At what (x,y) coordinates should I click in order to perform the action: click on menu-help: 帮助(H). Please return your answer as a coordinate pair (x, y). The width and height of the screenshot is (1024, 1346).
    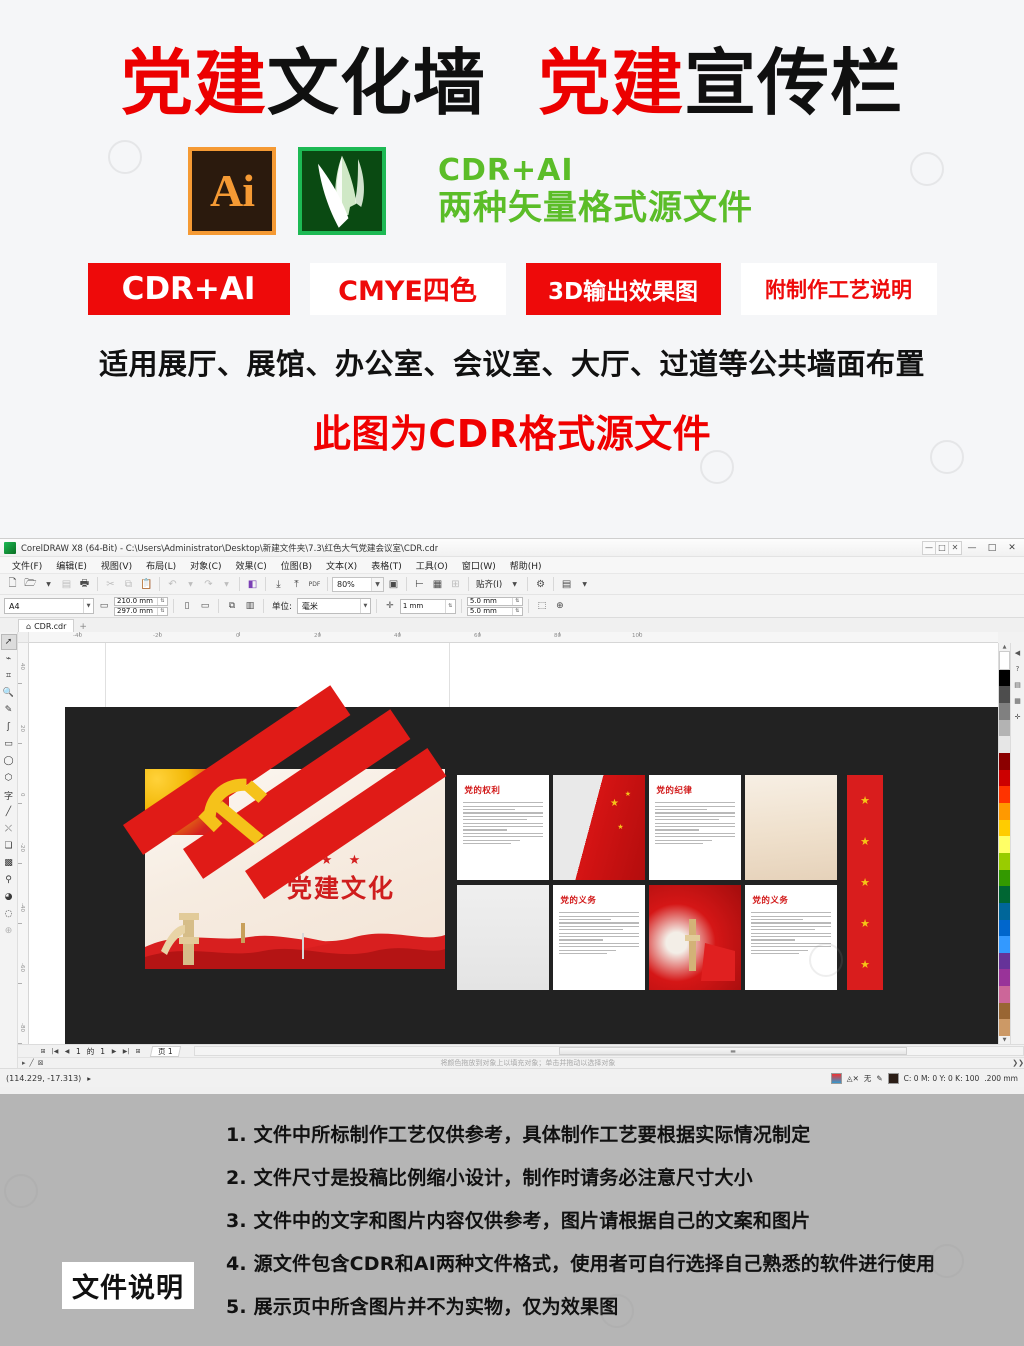
    Looking at the image, I should click on (526, 565).